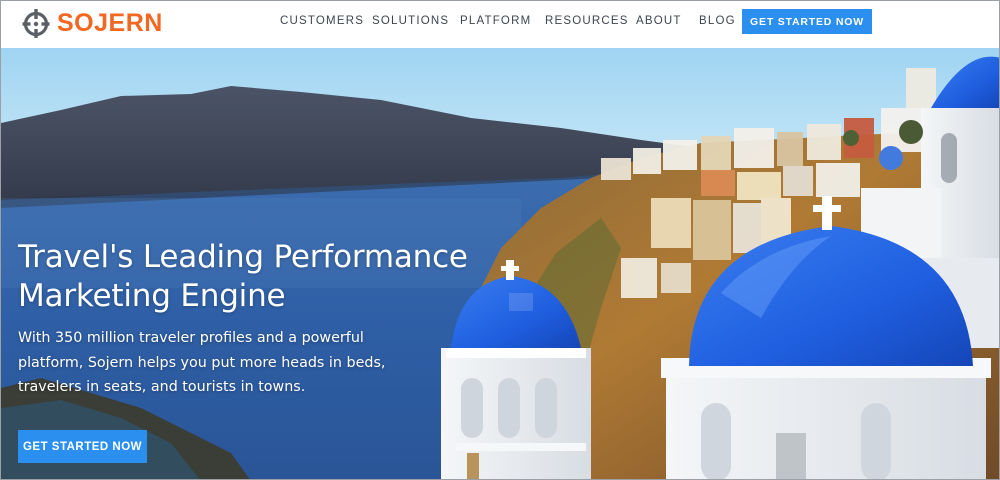  I want to click on sojern-logo: SOJERN, so click(92, 23).